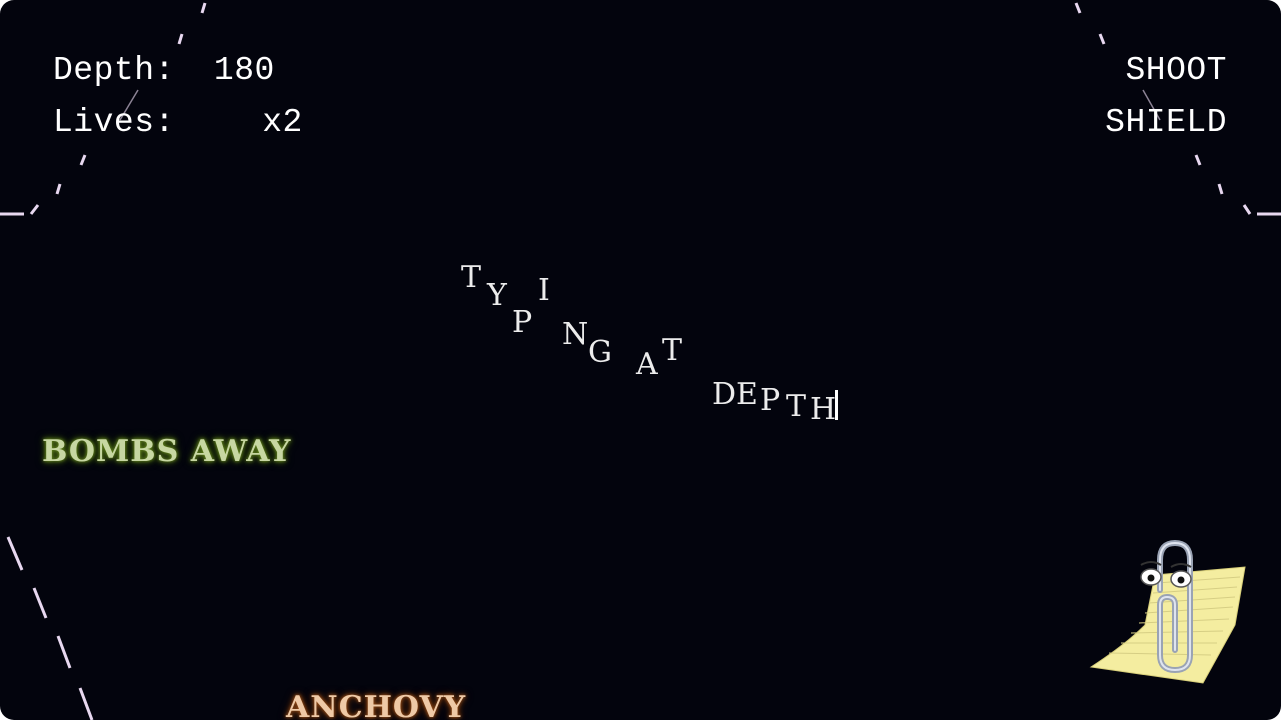 Image resolution: width=1281 pixels, height=720 pixels. What do you see at coordinates (1176, 70) in the screenshot?
I see `action-shoot: SHOOT` at bounding box center [1176, 70].